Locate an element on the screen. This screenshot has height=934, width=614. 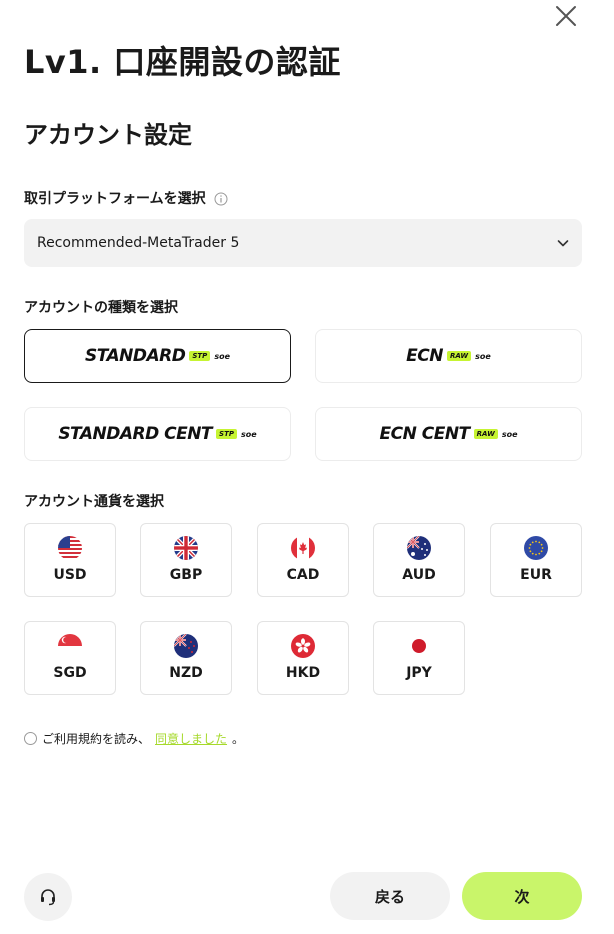
account-type-label: アカウントの種類を選択 is located at coordinates (101, 308).